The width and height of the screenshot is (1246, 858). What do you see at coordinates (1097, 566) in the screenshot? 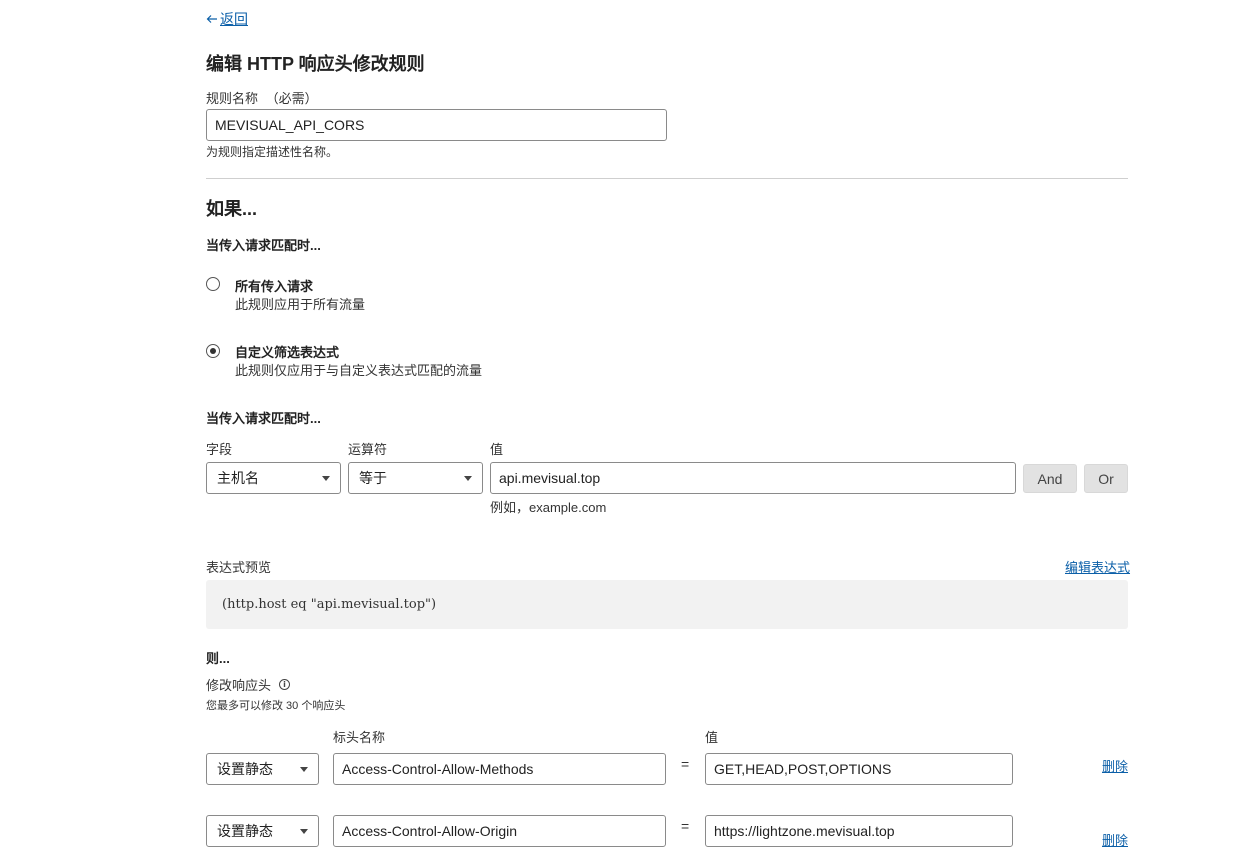
I see `edit-expression-link: 编辑表达式` at bounding box center [1097, 566].